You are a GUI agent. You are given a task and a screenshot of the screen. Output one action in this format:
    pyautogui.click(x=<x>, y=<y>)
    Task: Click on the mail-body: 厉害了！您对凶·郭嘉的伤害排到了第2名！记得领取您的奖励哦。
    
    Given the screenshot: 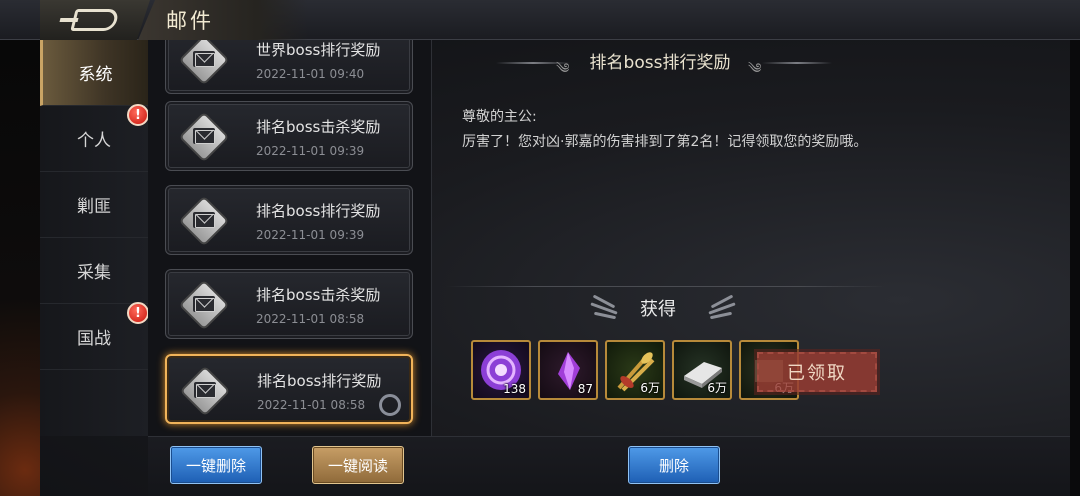 What is the action you would take?
    pyautogui.click(x=665, y=142)
    